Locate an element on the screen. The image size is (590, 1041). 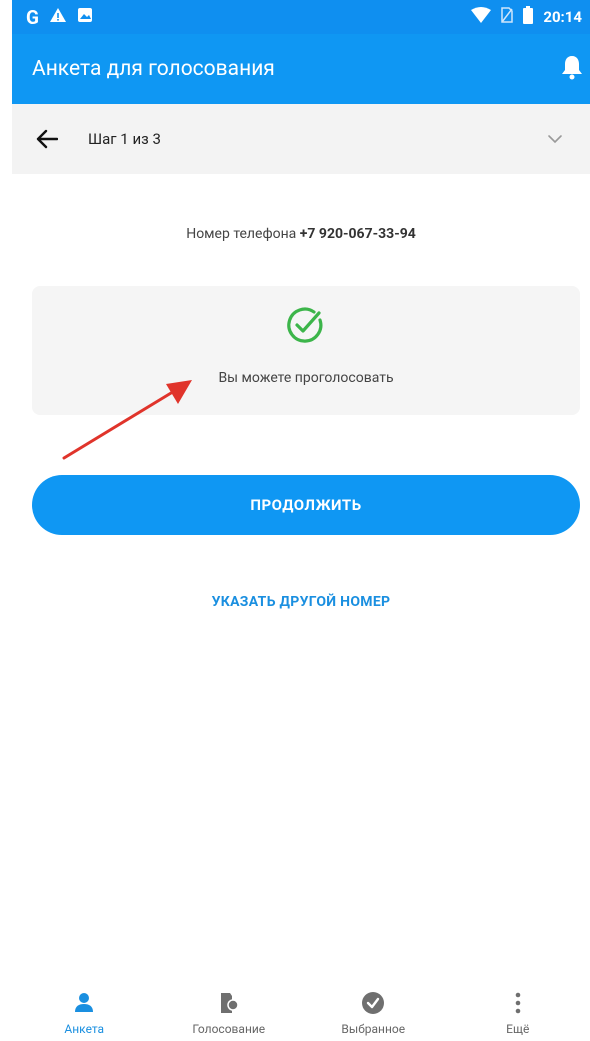
step-bar: Шаг 1 из 3 is located at coordinates (301, 139).